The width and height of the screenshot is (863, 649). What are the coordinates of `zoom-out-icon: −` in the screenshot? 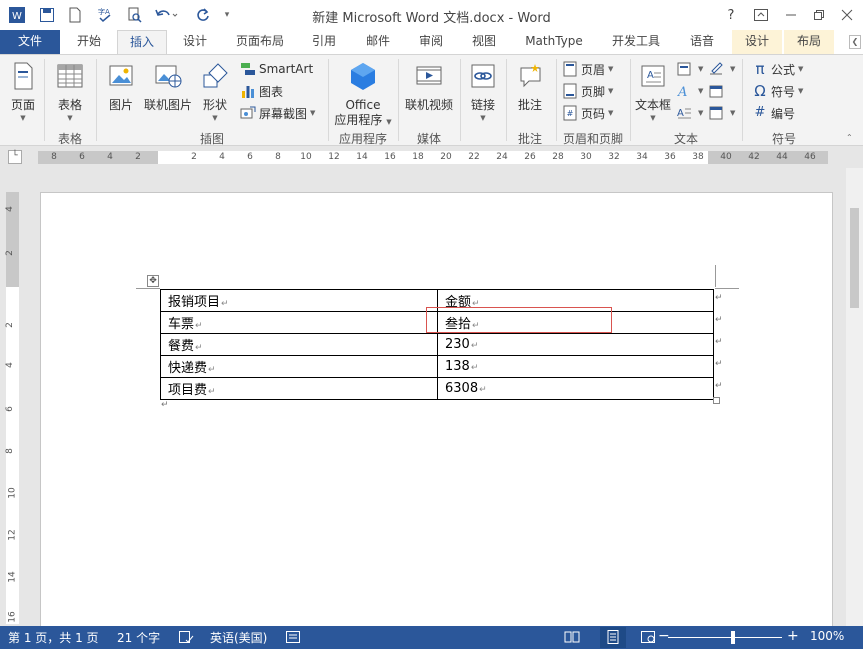 It's located at (664, 636).